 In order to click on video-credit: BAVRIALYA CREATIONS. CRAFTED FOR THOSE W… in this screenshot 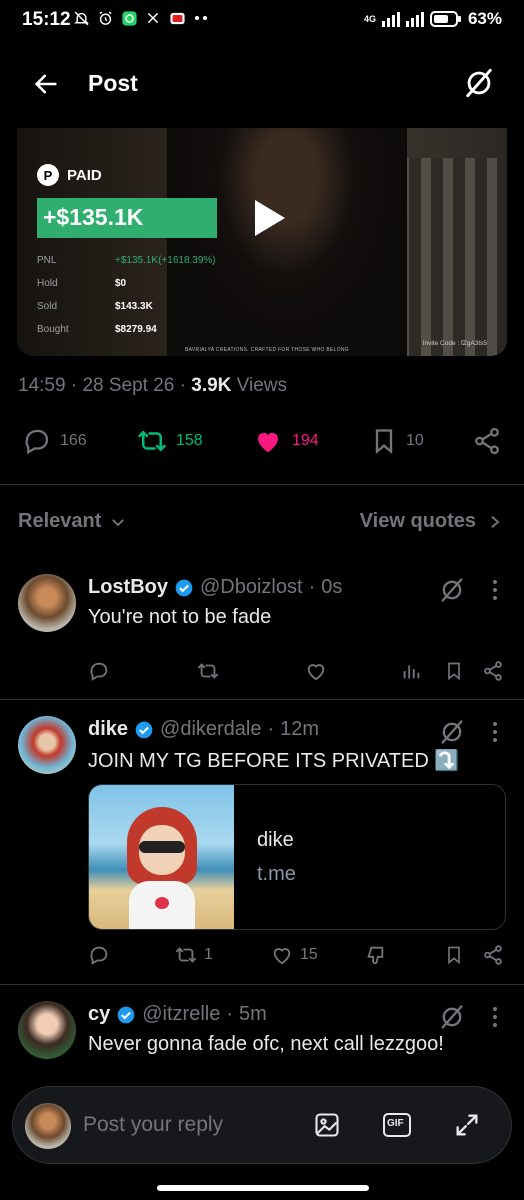, I will do `click(267, 350)`.